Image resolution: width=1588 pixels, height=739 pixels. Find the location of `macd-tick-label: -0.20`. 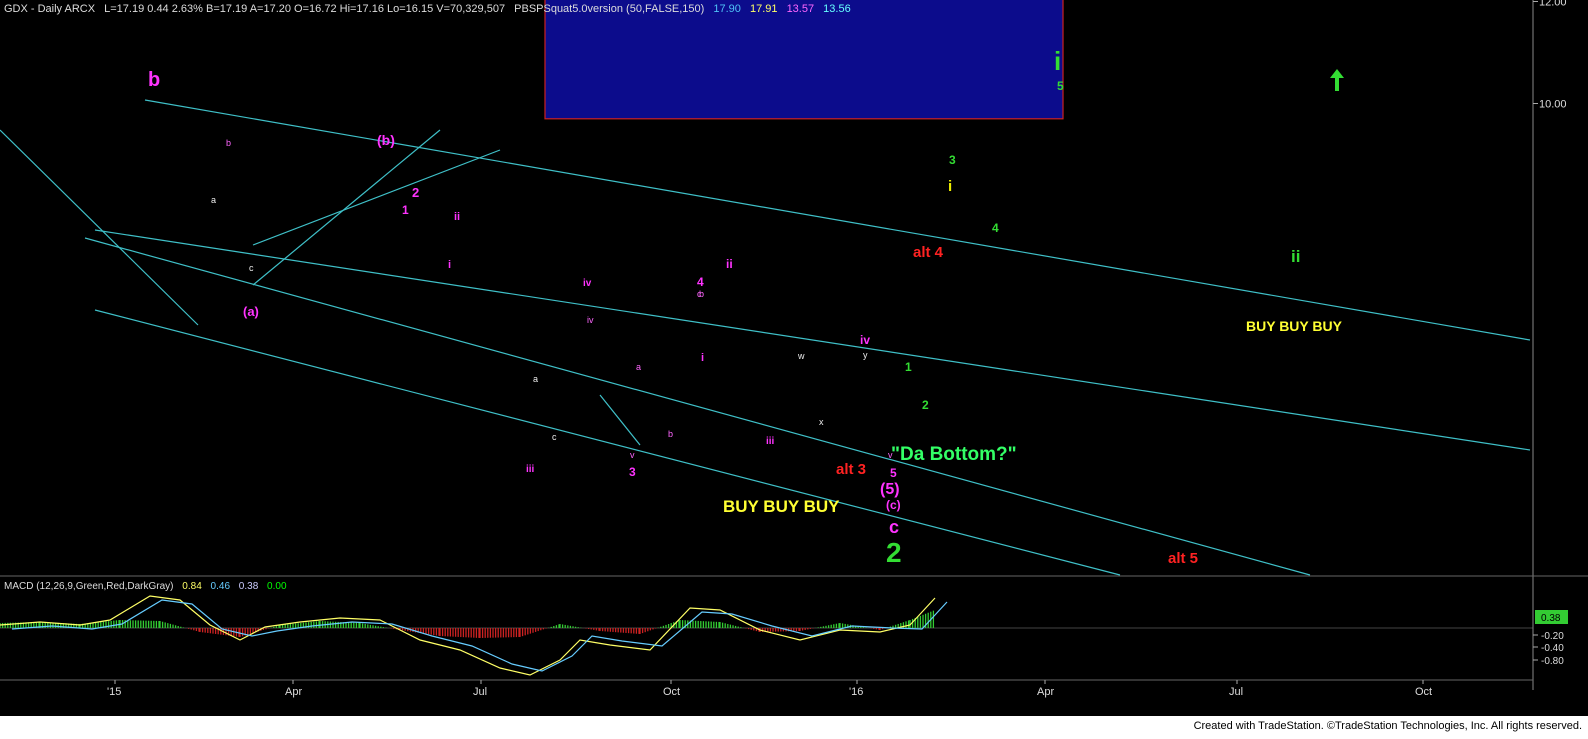

macd-tick-label: -0.20 is located at coordinates (1552, 636).